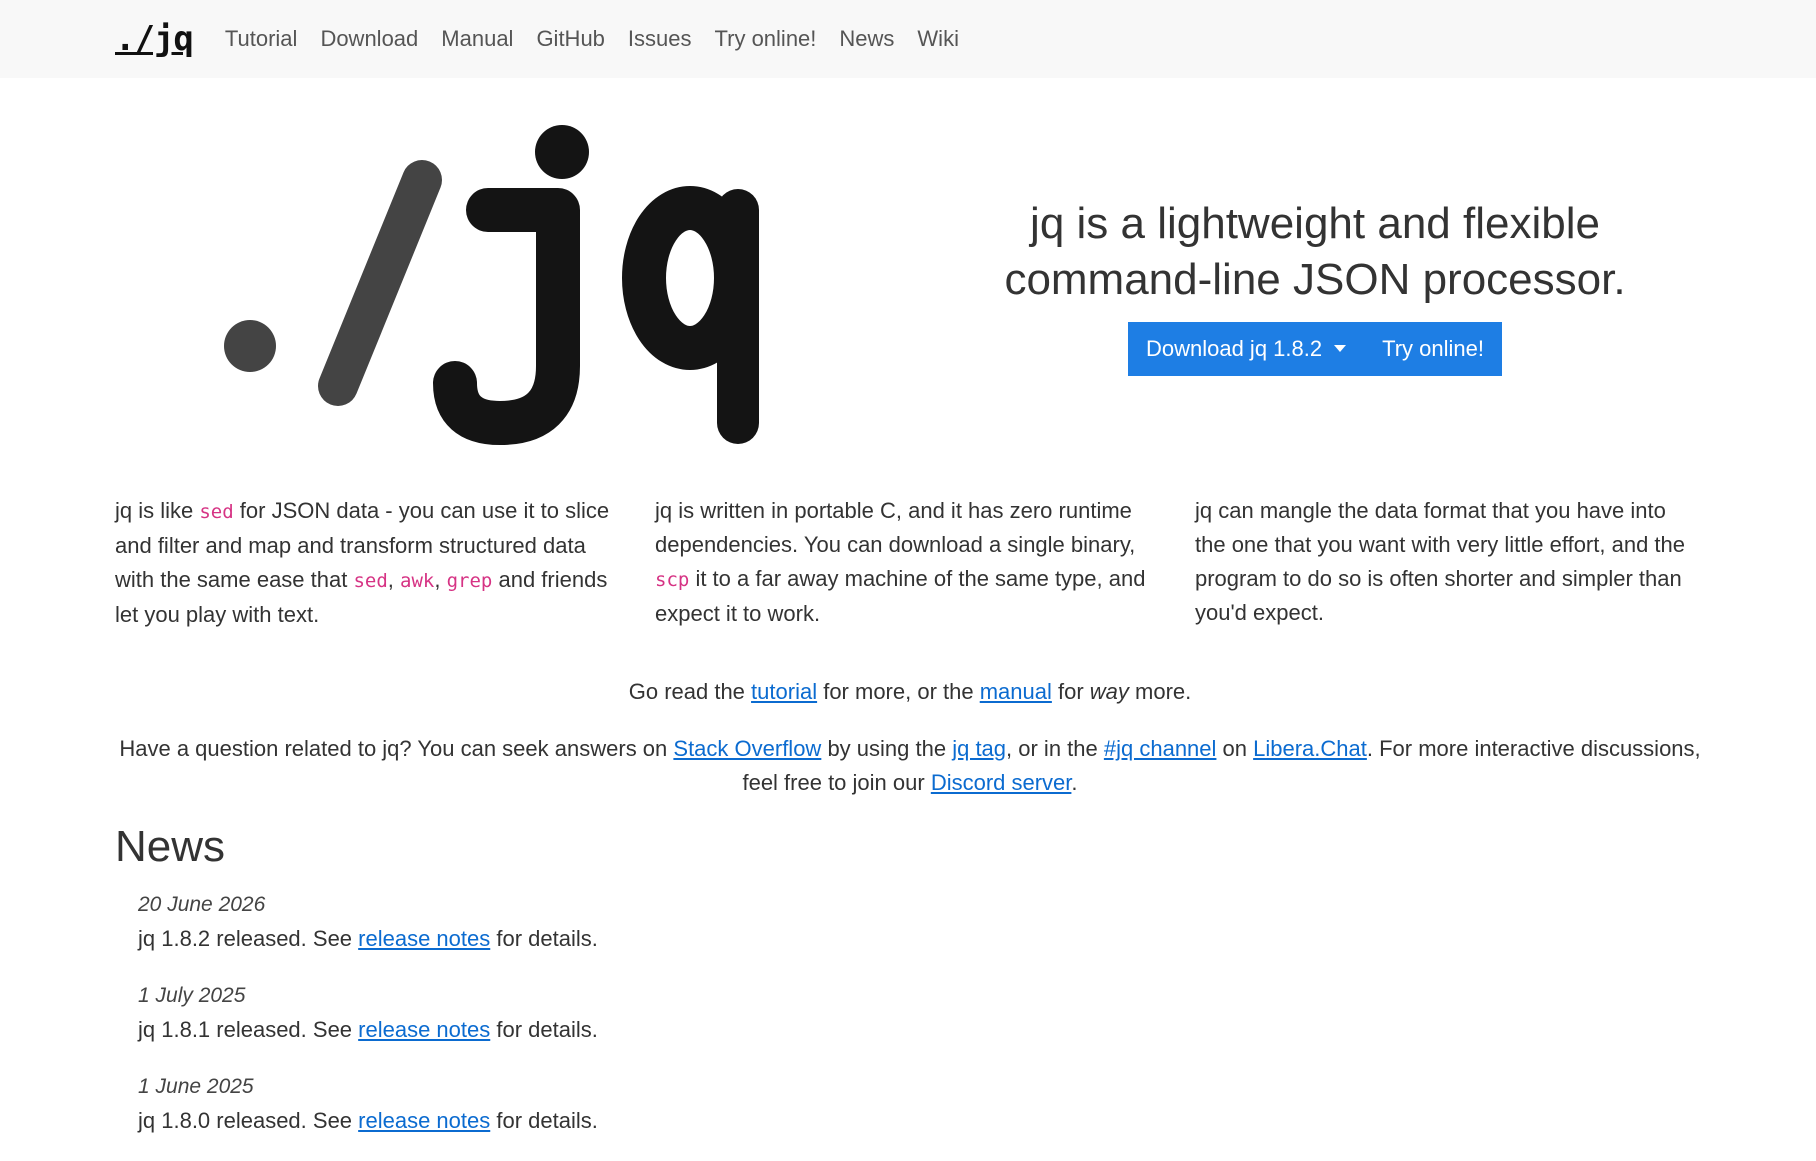 This screenshot has height=1161, width=1816. Describe the element at coordinates (672, 580) in the screenshot. I see `code-scp: scp` at that location.